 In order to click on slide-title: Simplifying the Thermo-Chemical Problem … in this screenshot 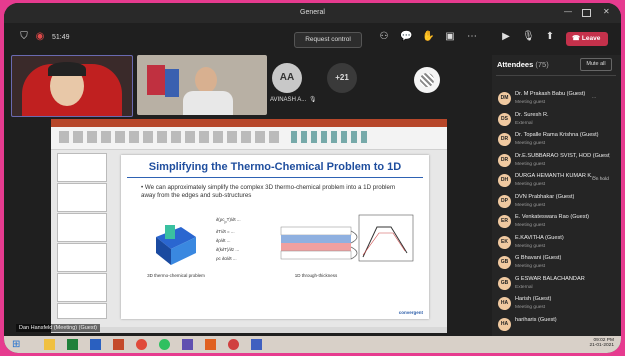, I will do `click(275, 167)`.